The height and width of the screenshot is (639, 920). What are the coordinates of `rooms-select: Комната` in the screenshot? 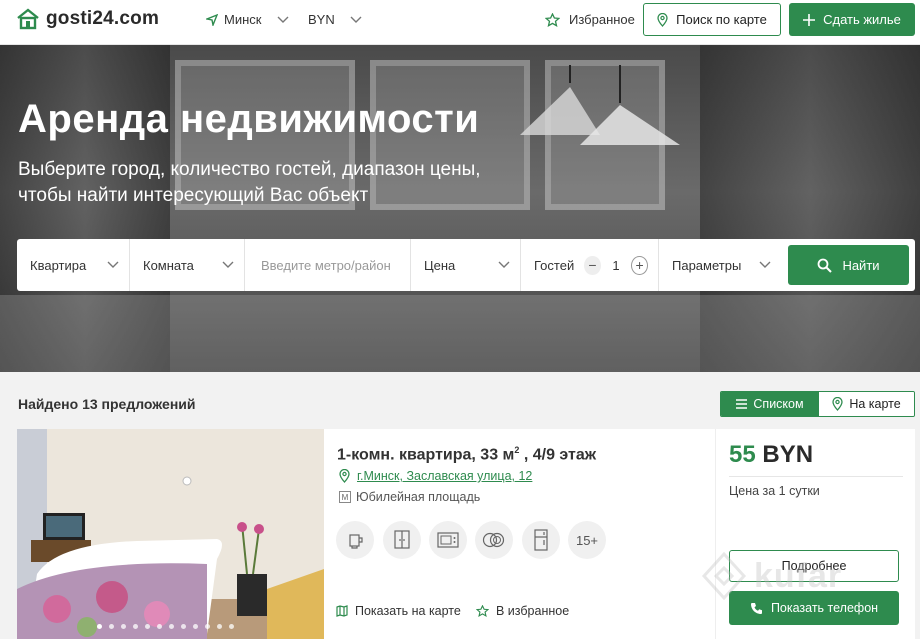 It's located at (187, 265).